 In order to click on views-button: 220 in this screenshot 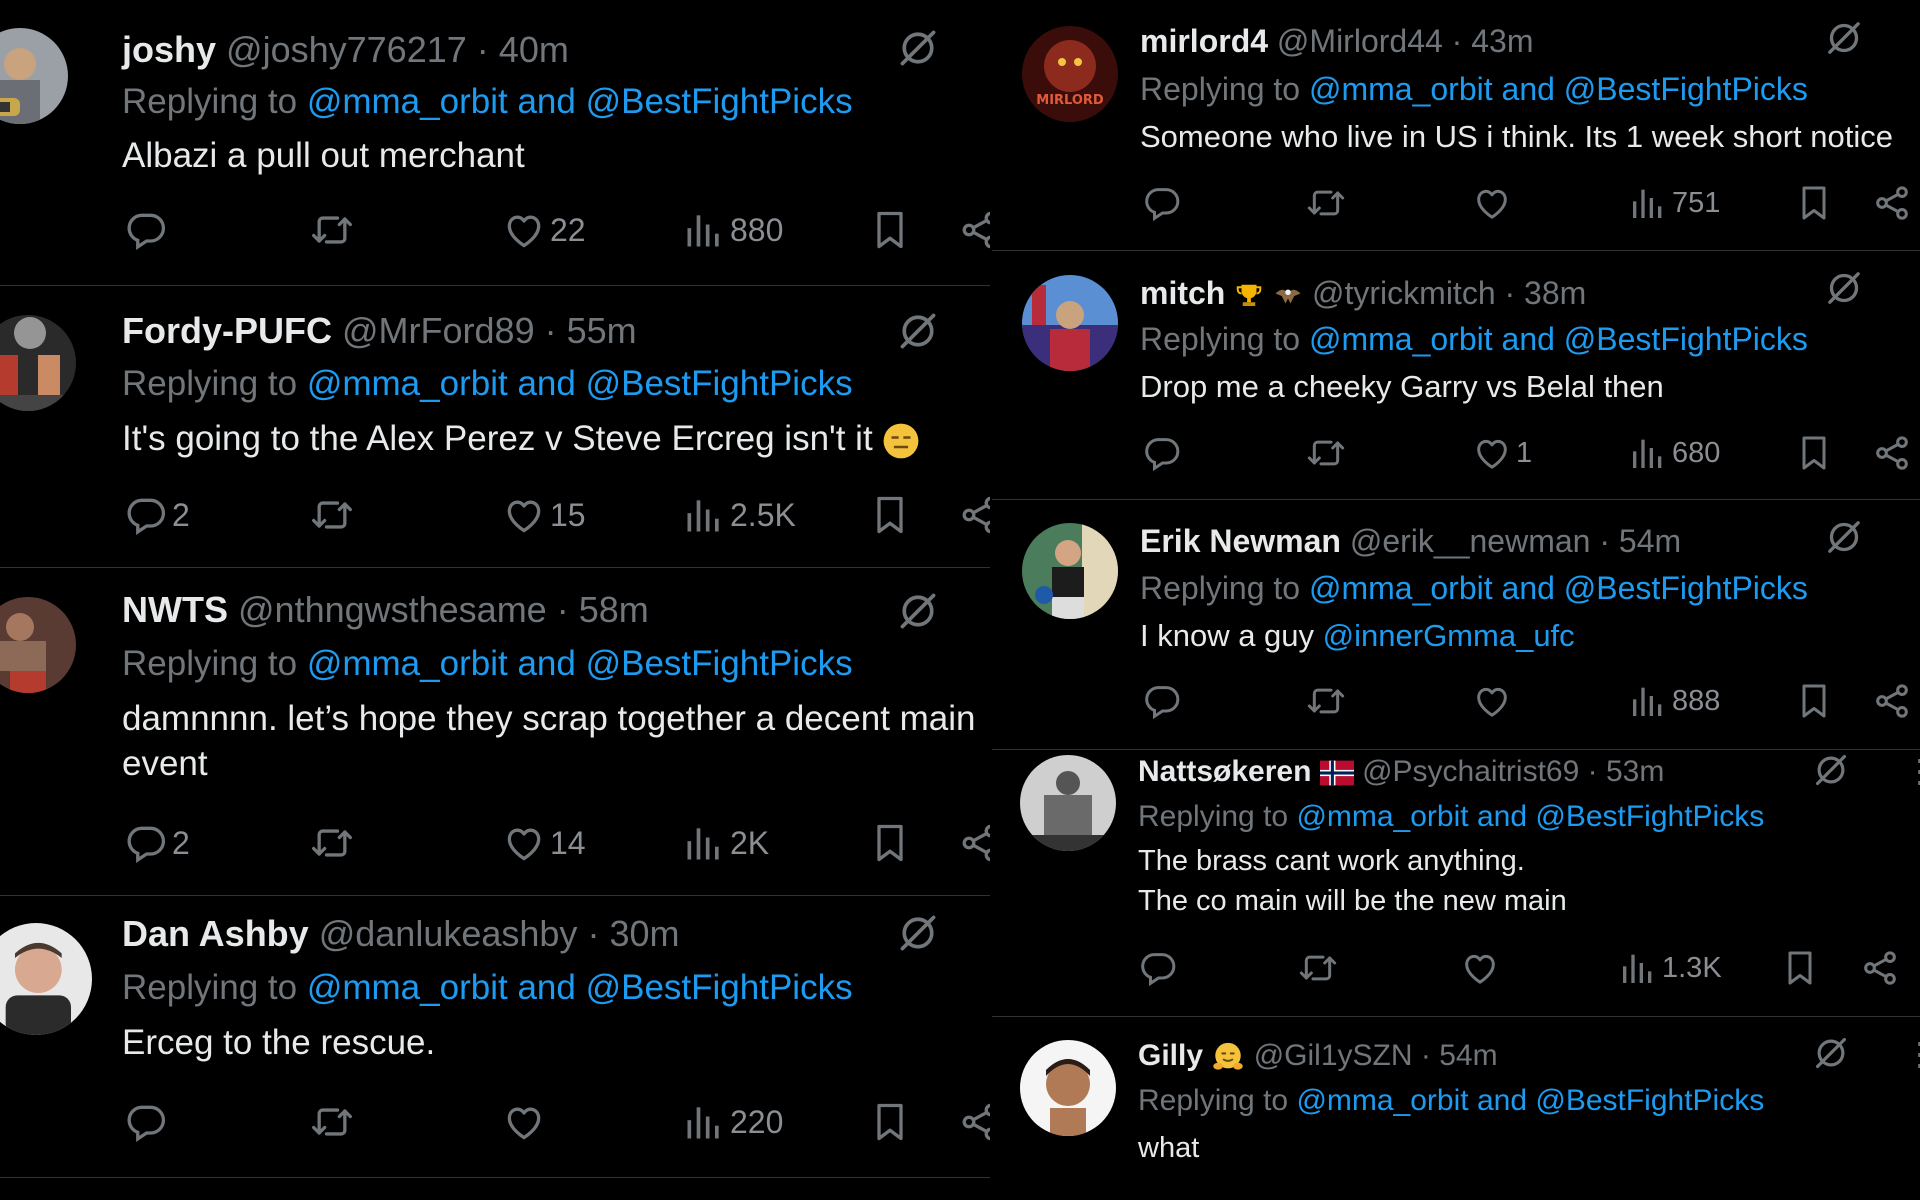, I will do `click(732, 1122)`.